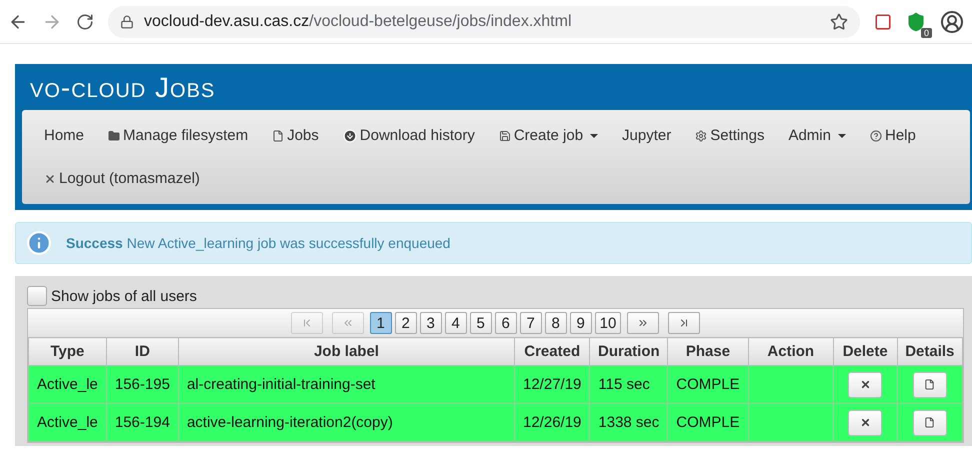 This screenshot has width=972, height=458. What do you see at coordinates (455, 323) in the screenshot?
I see `page-button: 4` at bounding box center [455, 323].